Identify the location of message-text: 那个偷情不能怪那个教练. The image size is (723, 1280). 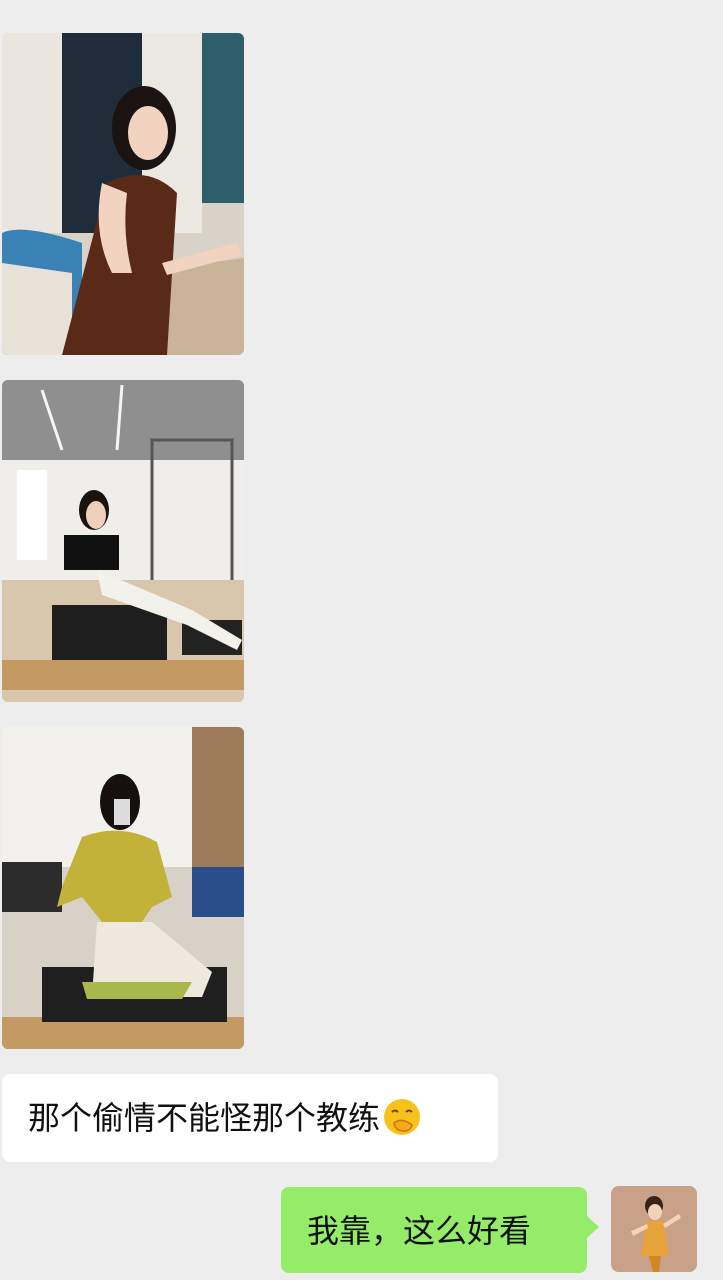
(204, 1118).